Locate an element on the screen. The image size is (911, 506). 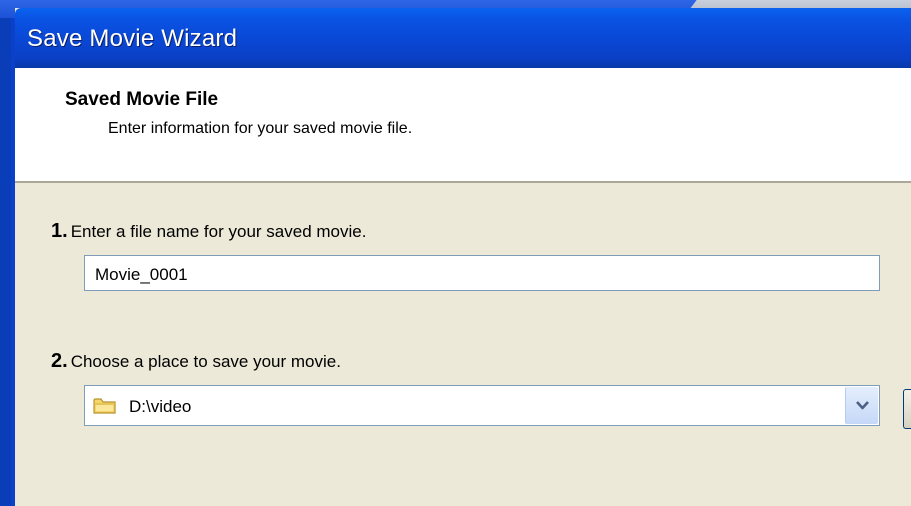
dropdown-arrow-button is located at coordinates (861, 405).